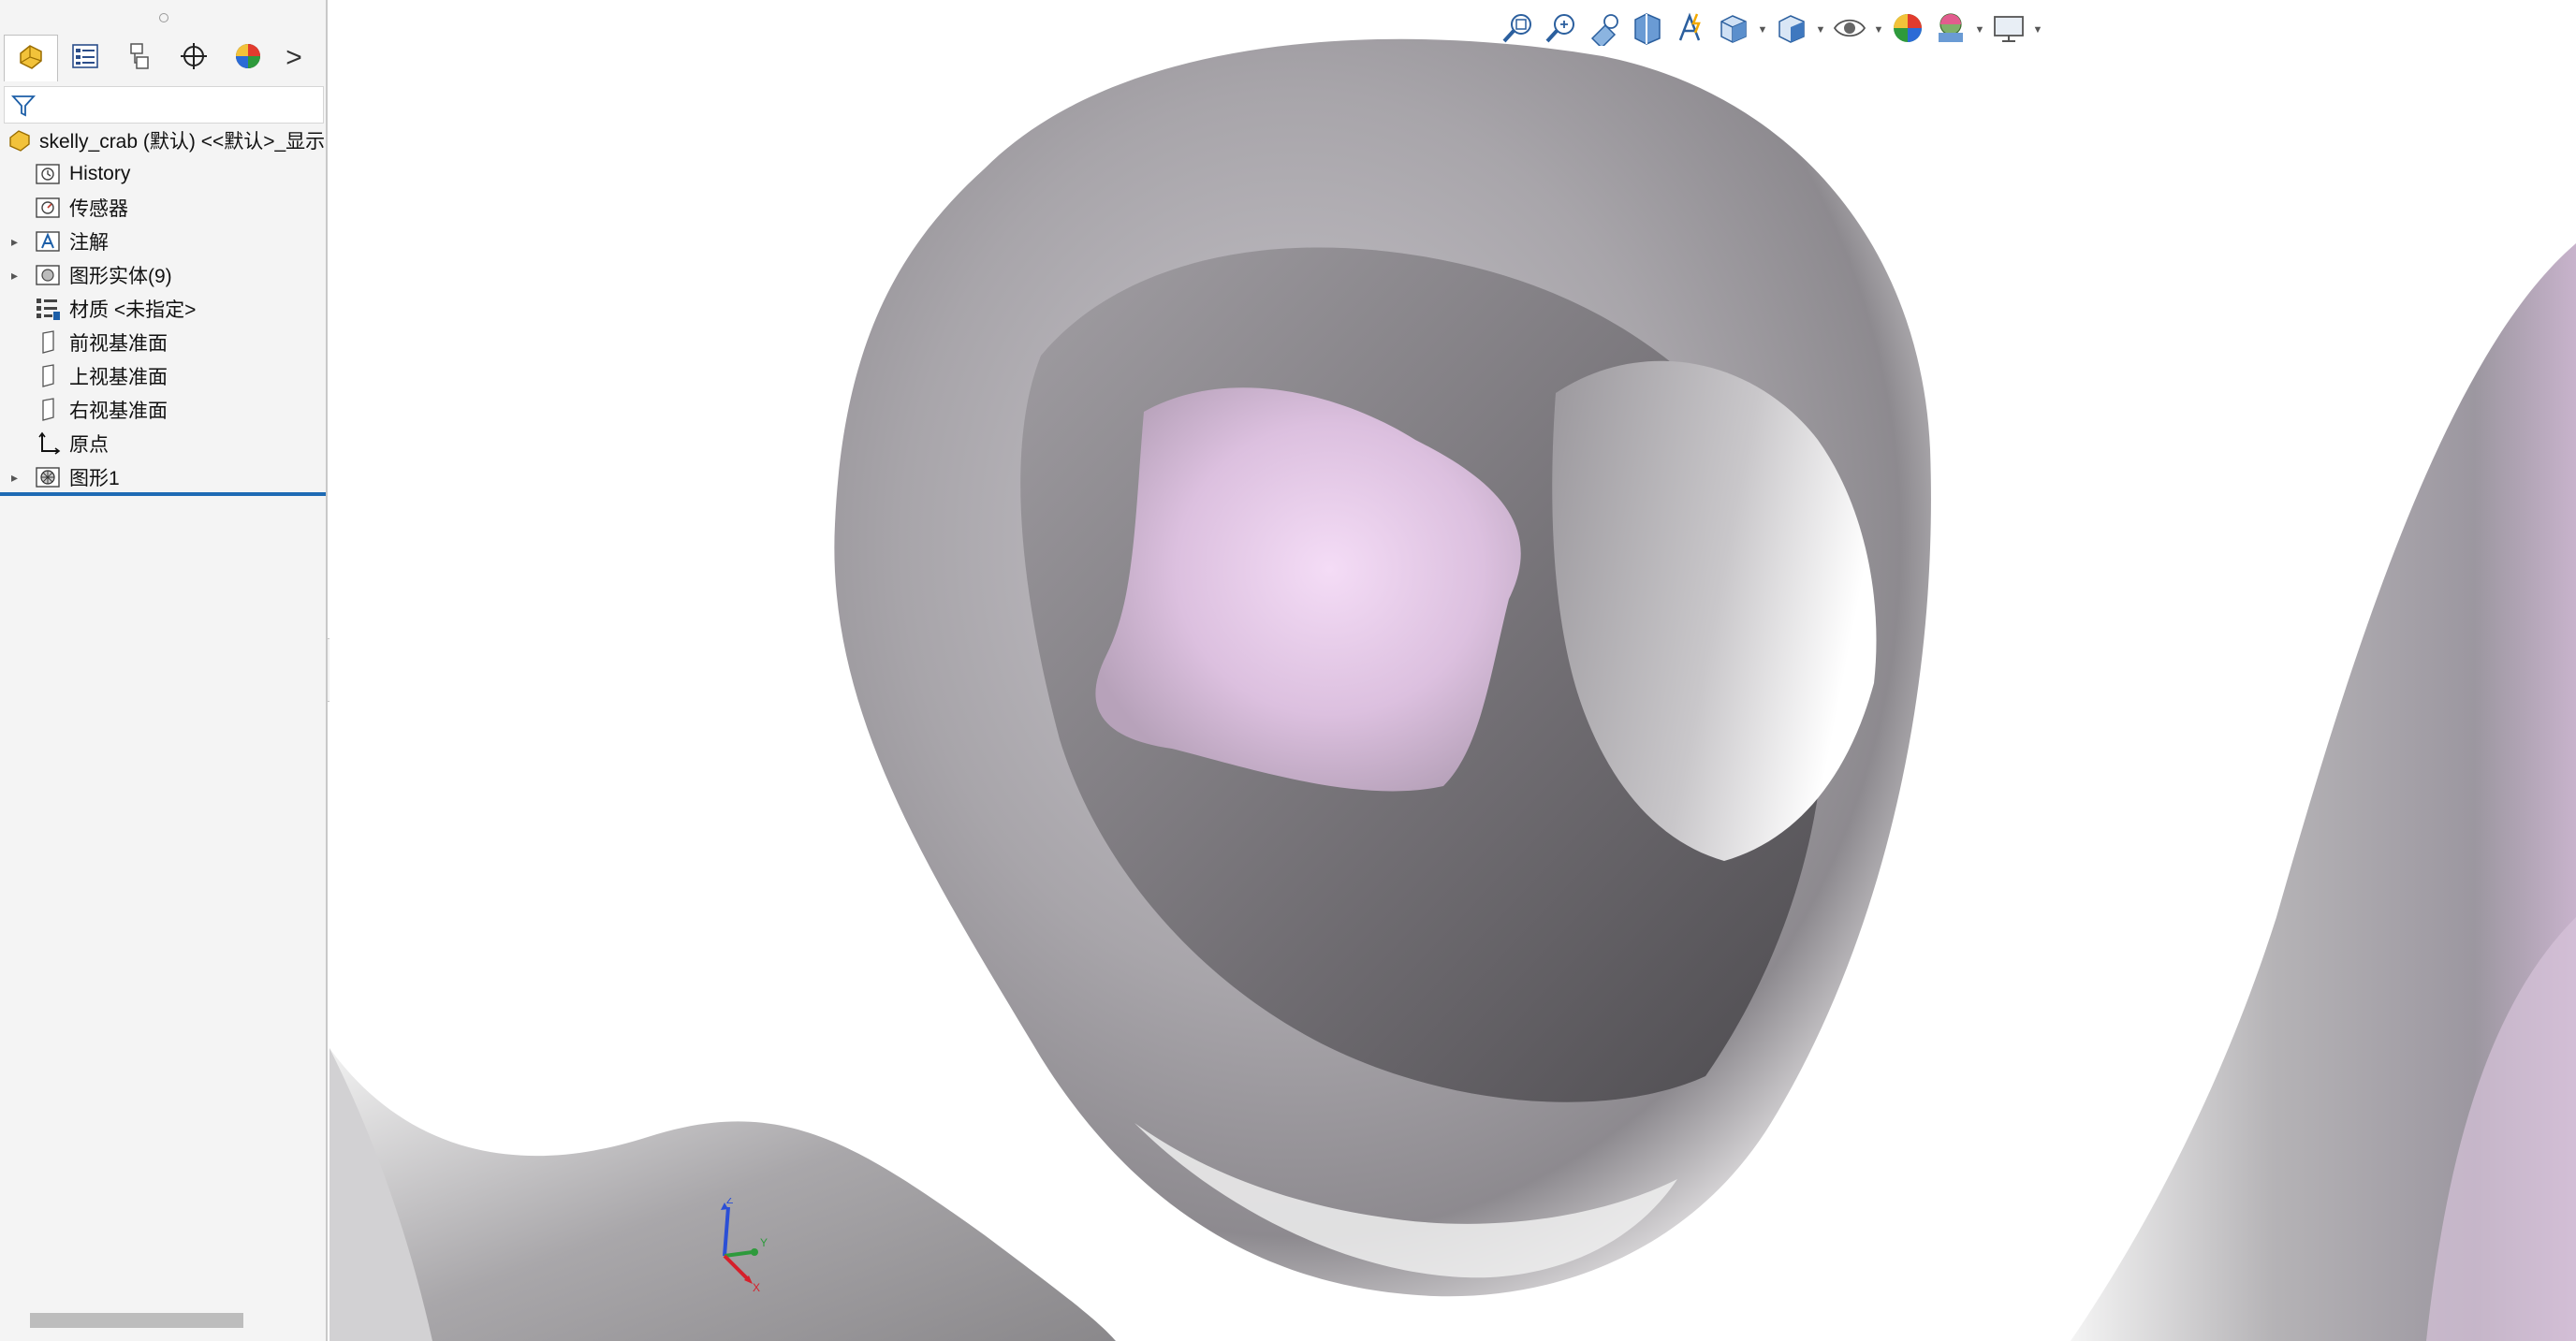  I want to click on tree-item-label: 上视基准面, so click(118, 377).